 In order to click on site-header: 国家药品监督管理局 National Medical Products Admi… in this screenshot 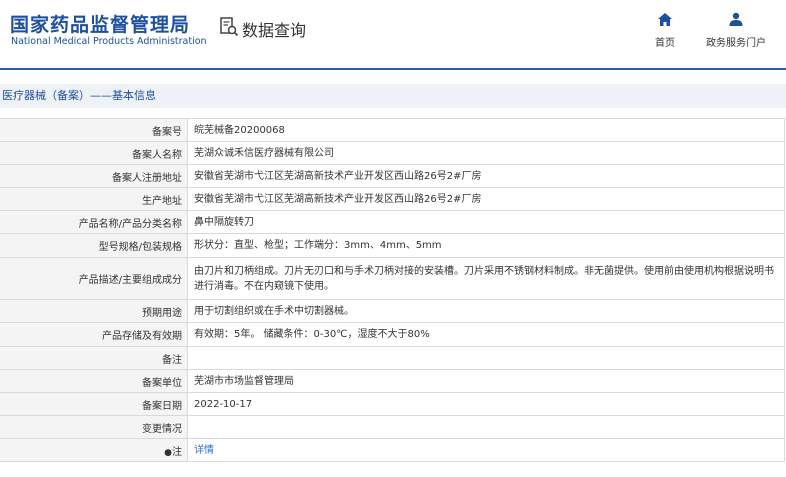, I will do `click(393, 33)`.